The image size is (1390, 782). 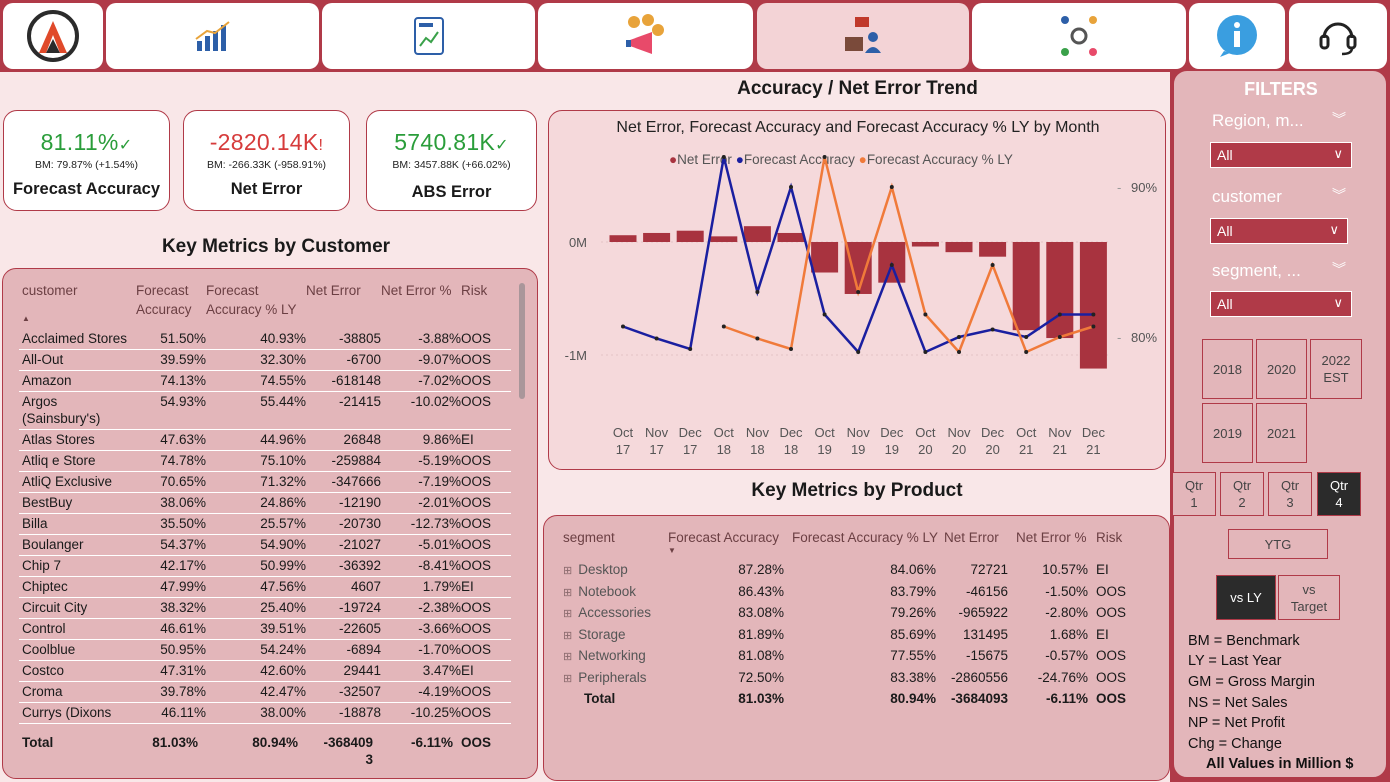 What do you see at coordinates (613, 544) in the screenshot?
I see `prod-col-header-segment: segment` at bounding box center [613, 544].